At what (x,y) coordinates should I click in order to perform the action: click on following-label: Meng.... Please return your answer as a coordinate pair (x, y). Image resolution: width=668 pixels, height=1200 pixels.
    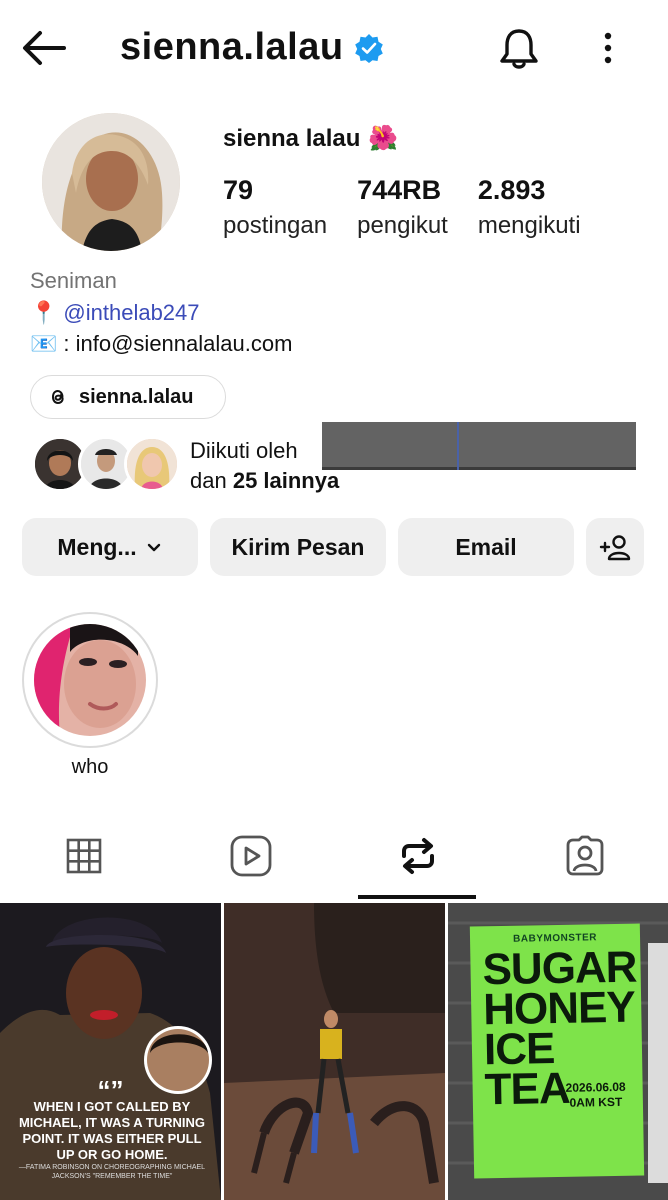
    Looking at the image, I should click on (97, 546).